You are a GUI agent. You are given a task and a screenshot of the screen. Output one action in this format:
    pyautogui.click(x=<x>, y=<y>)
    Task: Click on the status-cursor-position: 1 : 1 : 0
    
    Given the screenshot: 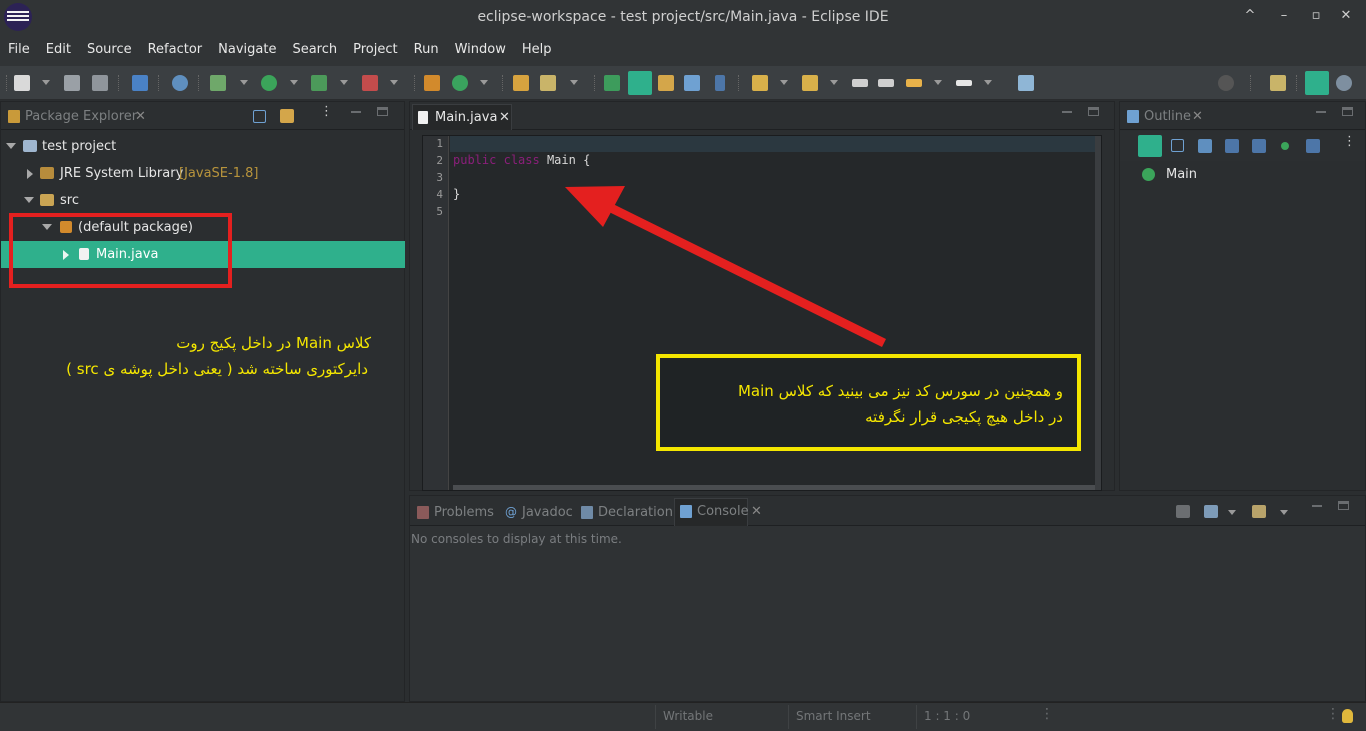 What is the action you would take?
    pyautogui.click(x=947, y=716)
    